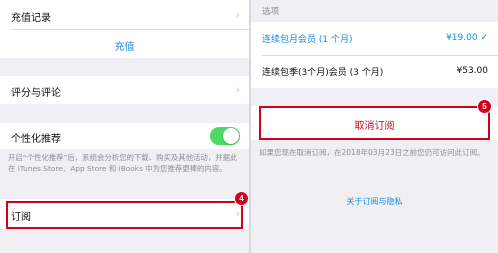 Image resolution: width=498 pixels, height=253 pixels. I want to click on plan-monthly-price-value: ¥19.00, so click(462, 38).